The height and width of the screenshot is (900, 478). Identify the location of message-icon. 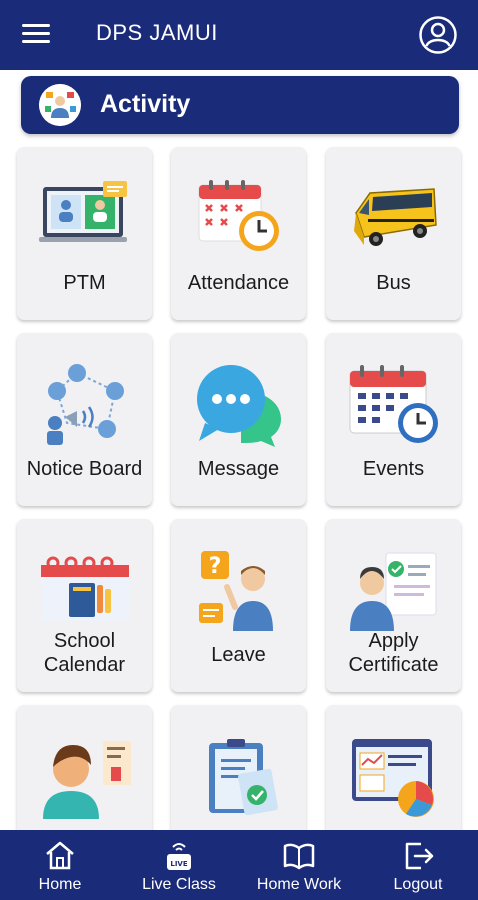
(239, 406).